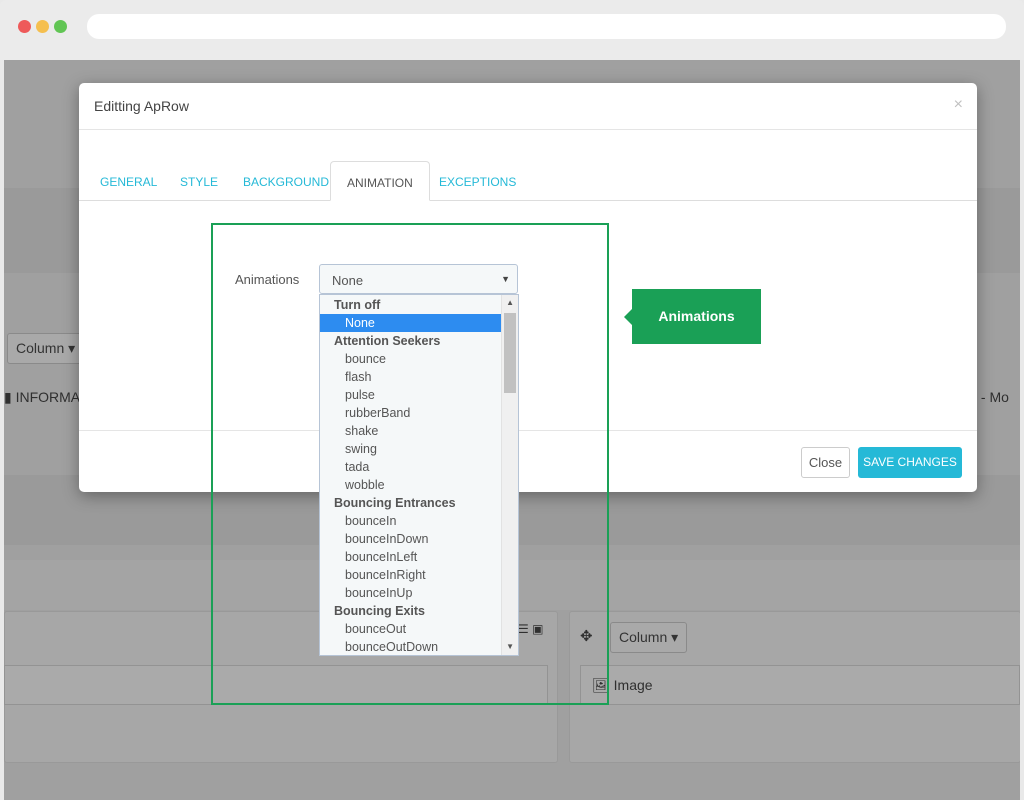 The width and height of the screenshot is (1024, 800). Describe the element at coordinates (509, 475) in the screenshot. I see `dropdown-scrollbar: ▲ ▼` at that location.